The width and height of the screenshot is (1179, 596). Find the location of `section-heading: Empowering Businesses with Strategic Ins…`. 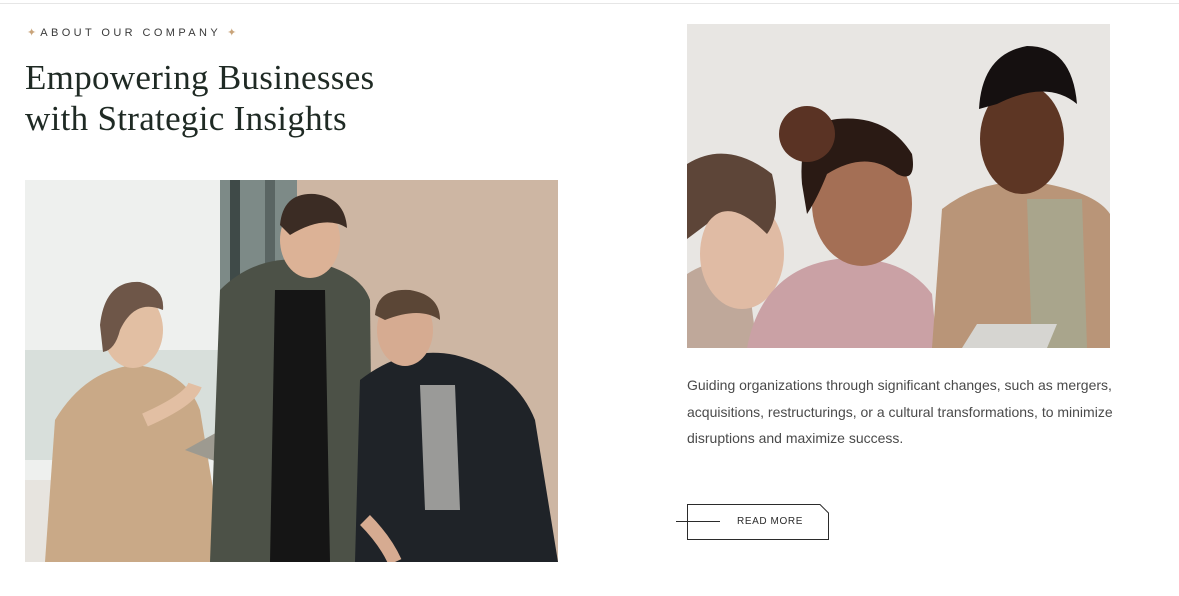

section-heading: Empowering Businesses with Strategic Ins… is located at coordinates (285, 98).